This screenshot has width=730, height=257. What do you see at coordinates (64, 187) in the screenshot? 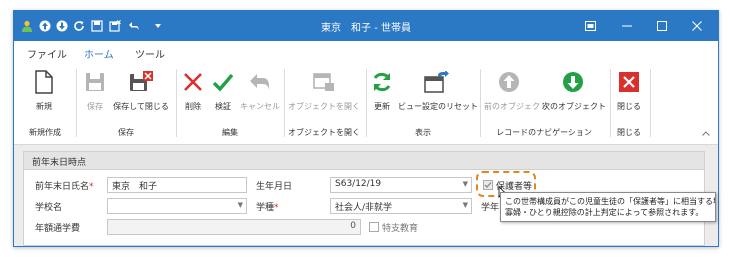
I see `name-label: 前年末日氏名*` at bounding box center [64, 187].